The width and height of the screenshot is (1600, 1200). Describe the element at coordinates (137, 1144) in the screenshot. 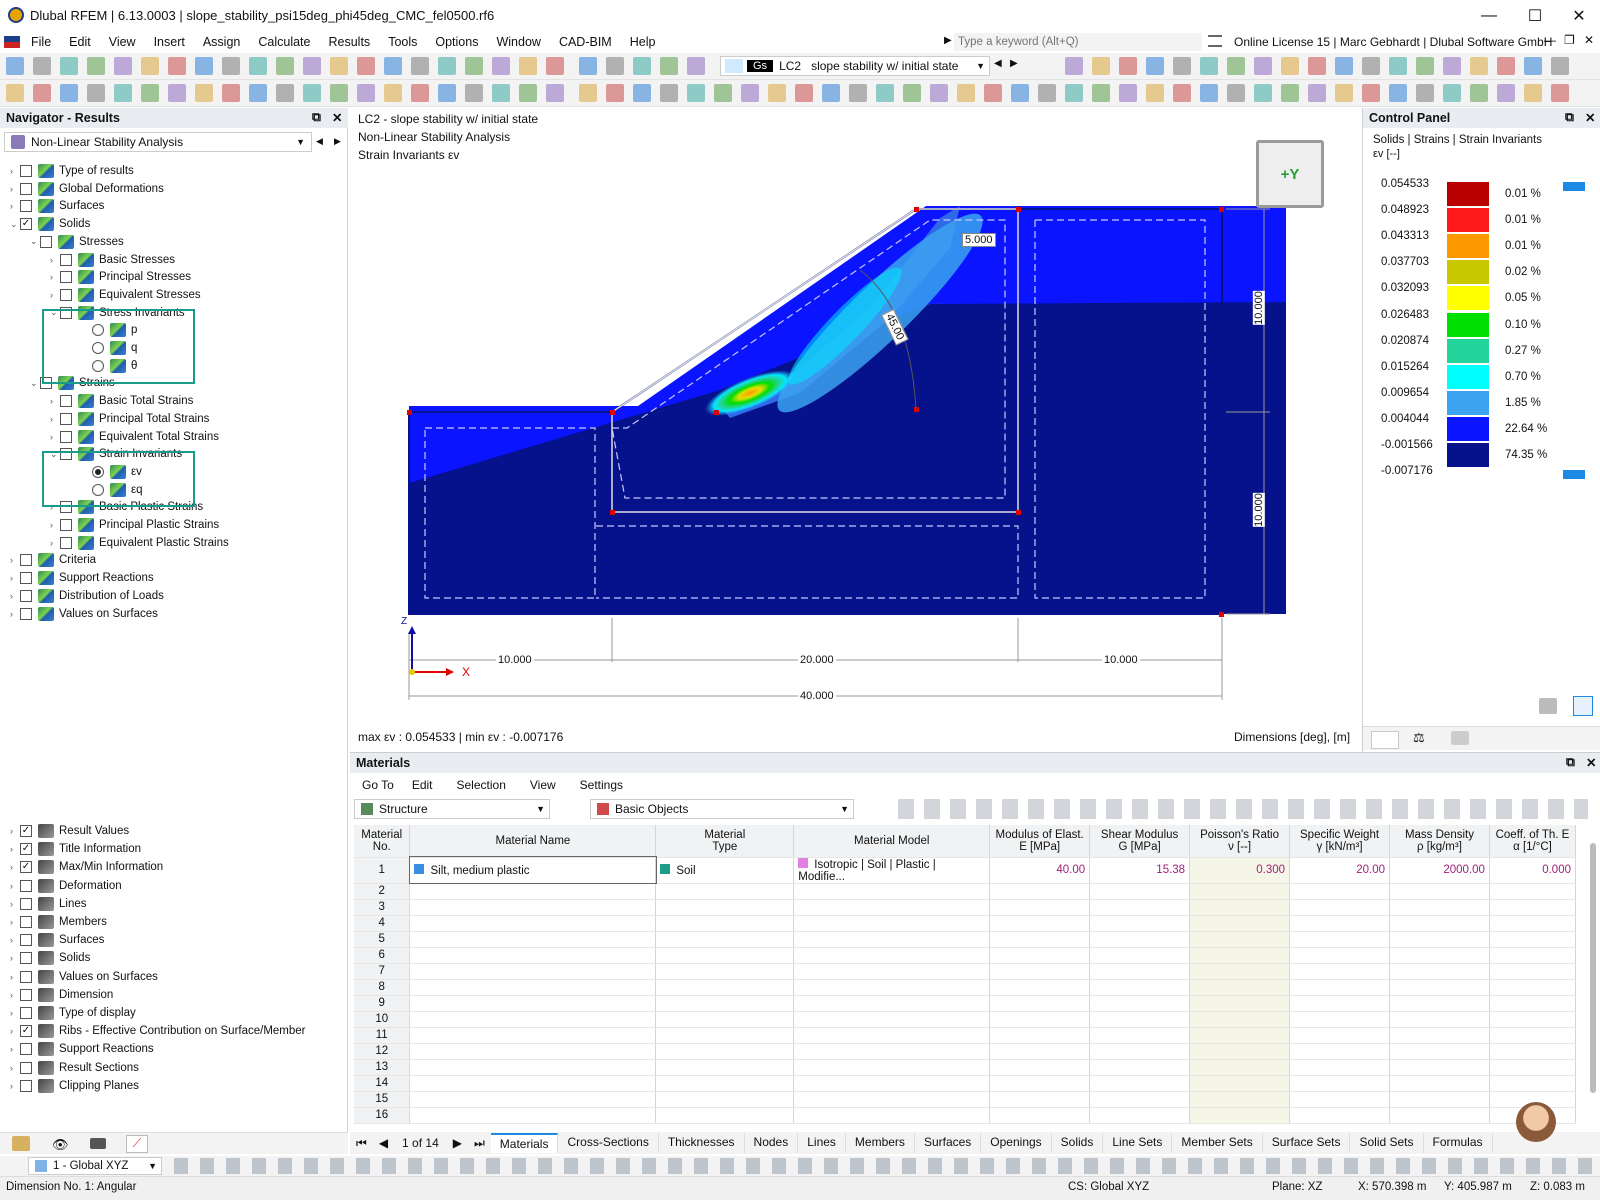

I see `results-tab-icon: ⟋` at that location.